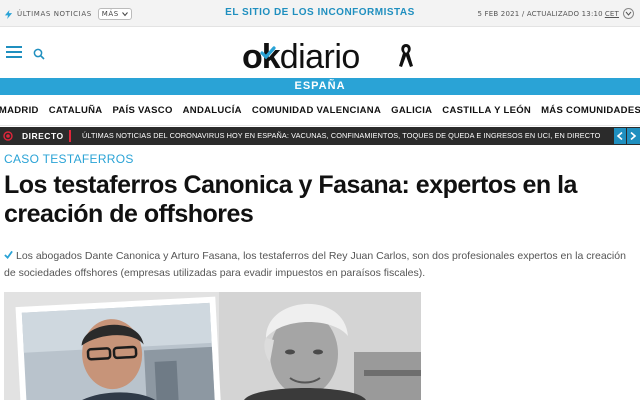 This screenshot has height=400, width=640. Describe the element at coordinates (8, 136) in the screenshot. I see `live-icon` at that location.